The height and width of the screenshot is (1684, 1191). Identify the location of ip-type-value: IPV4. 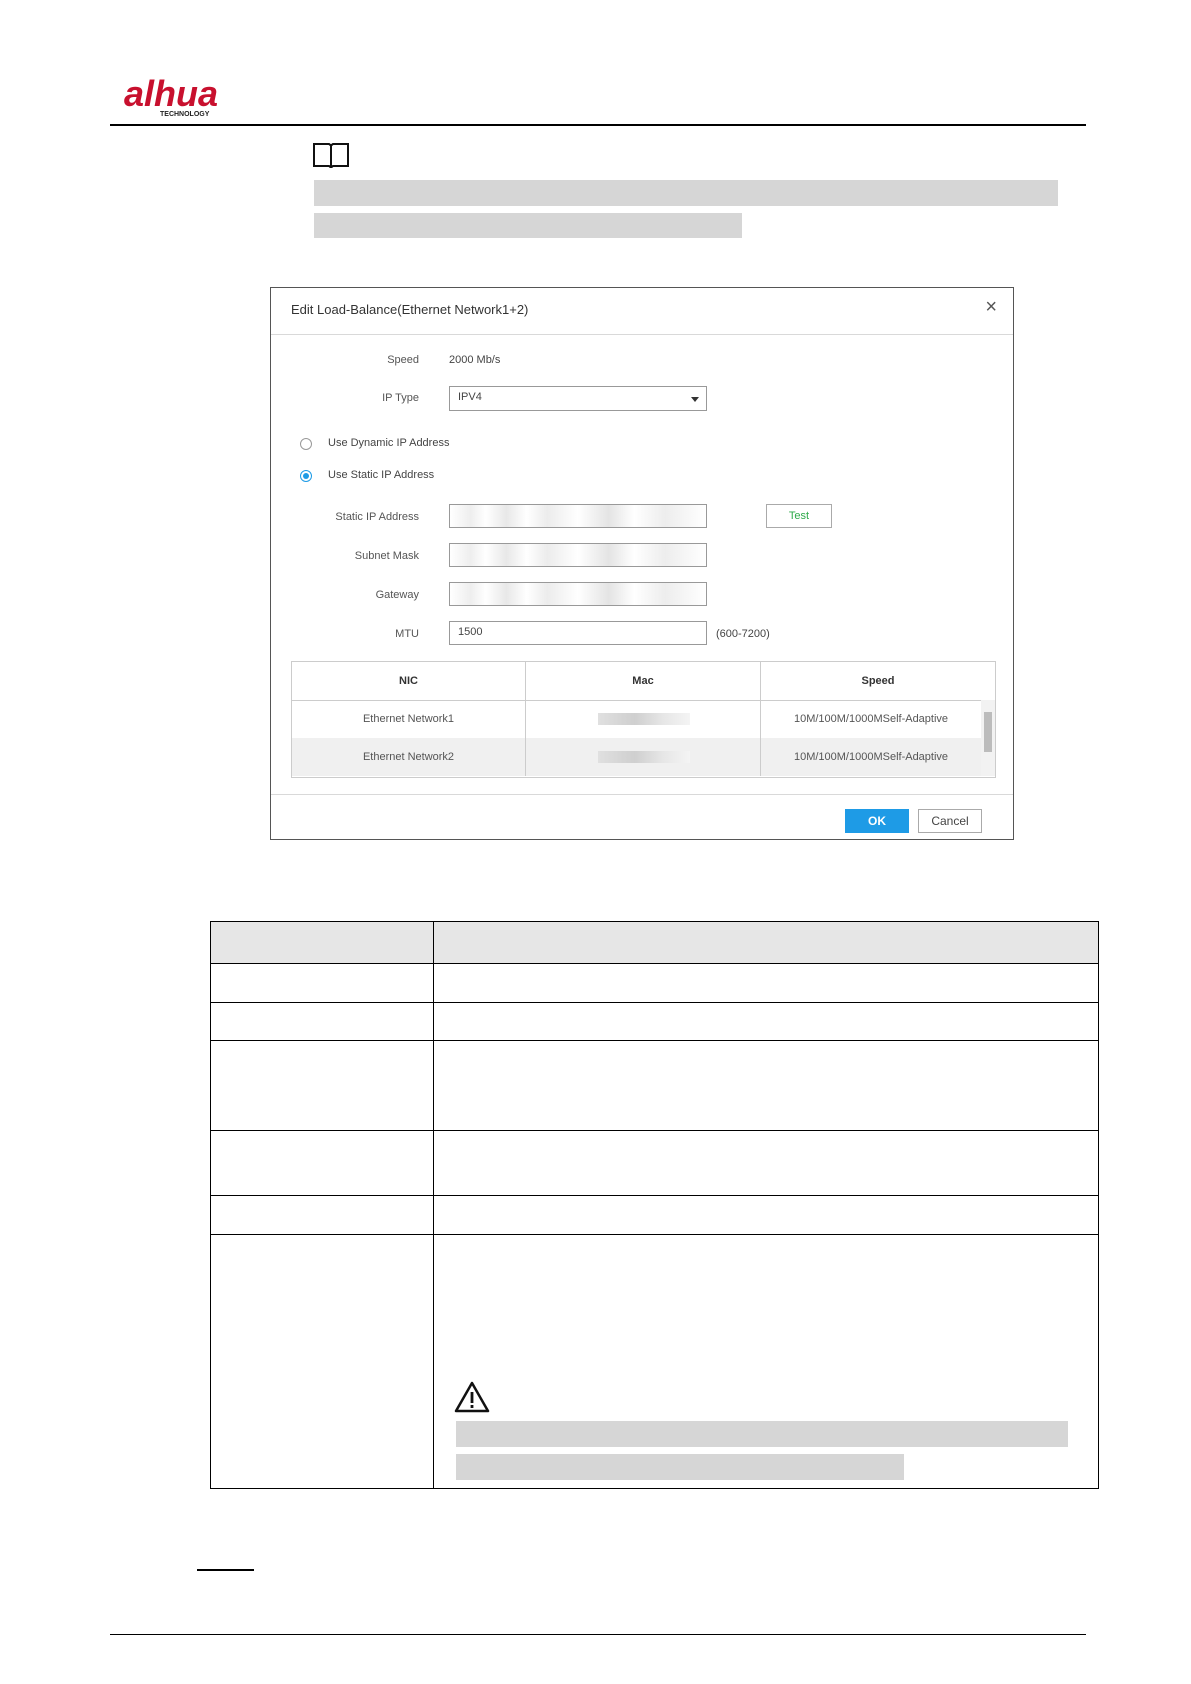
(470, 397).